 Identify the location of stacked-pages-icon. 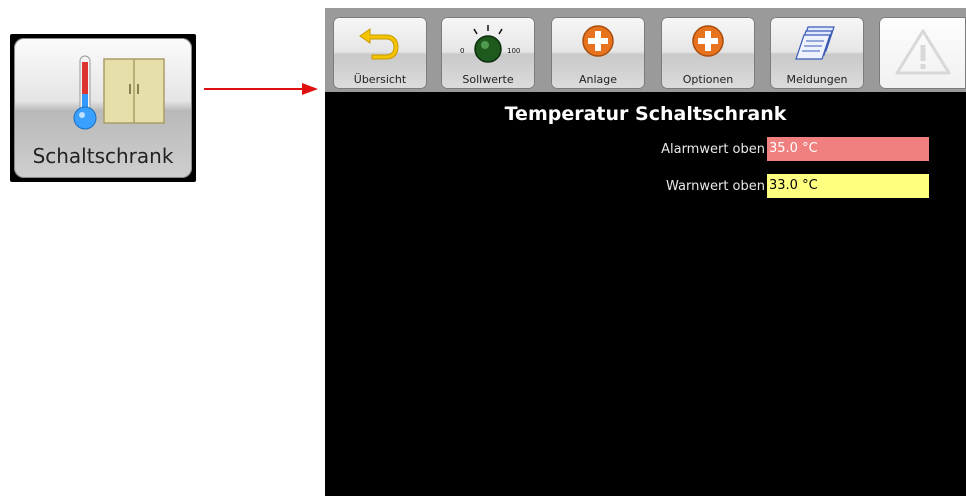
(815, 43).